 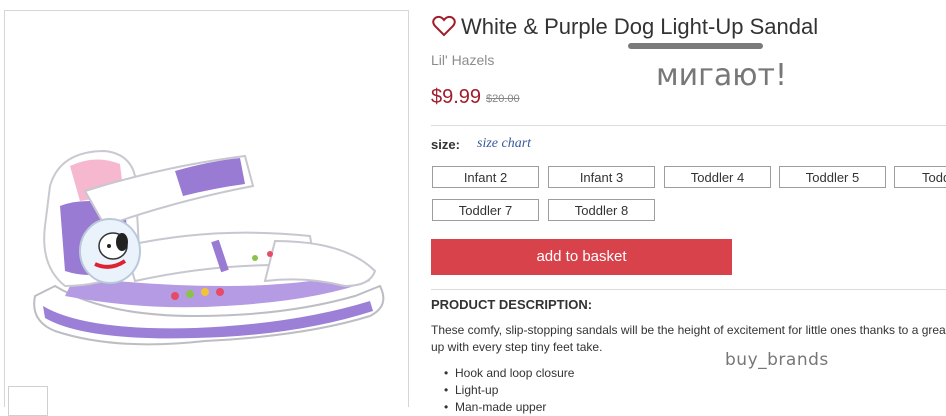 What do you see at coordinates (722, 75) in the screenshot?
I see `annotation-text: мигают!` at bounding box center [722, 75].